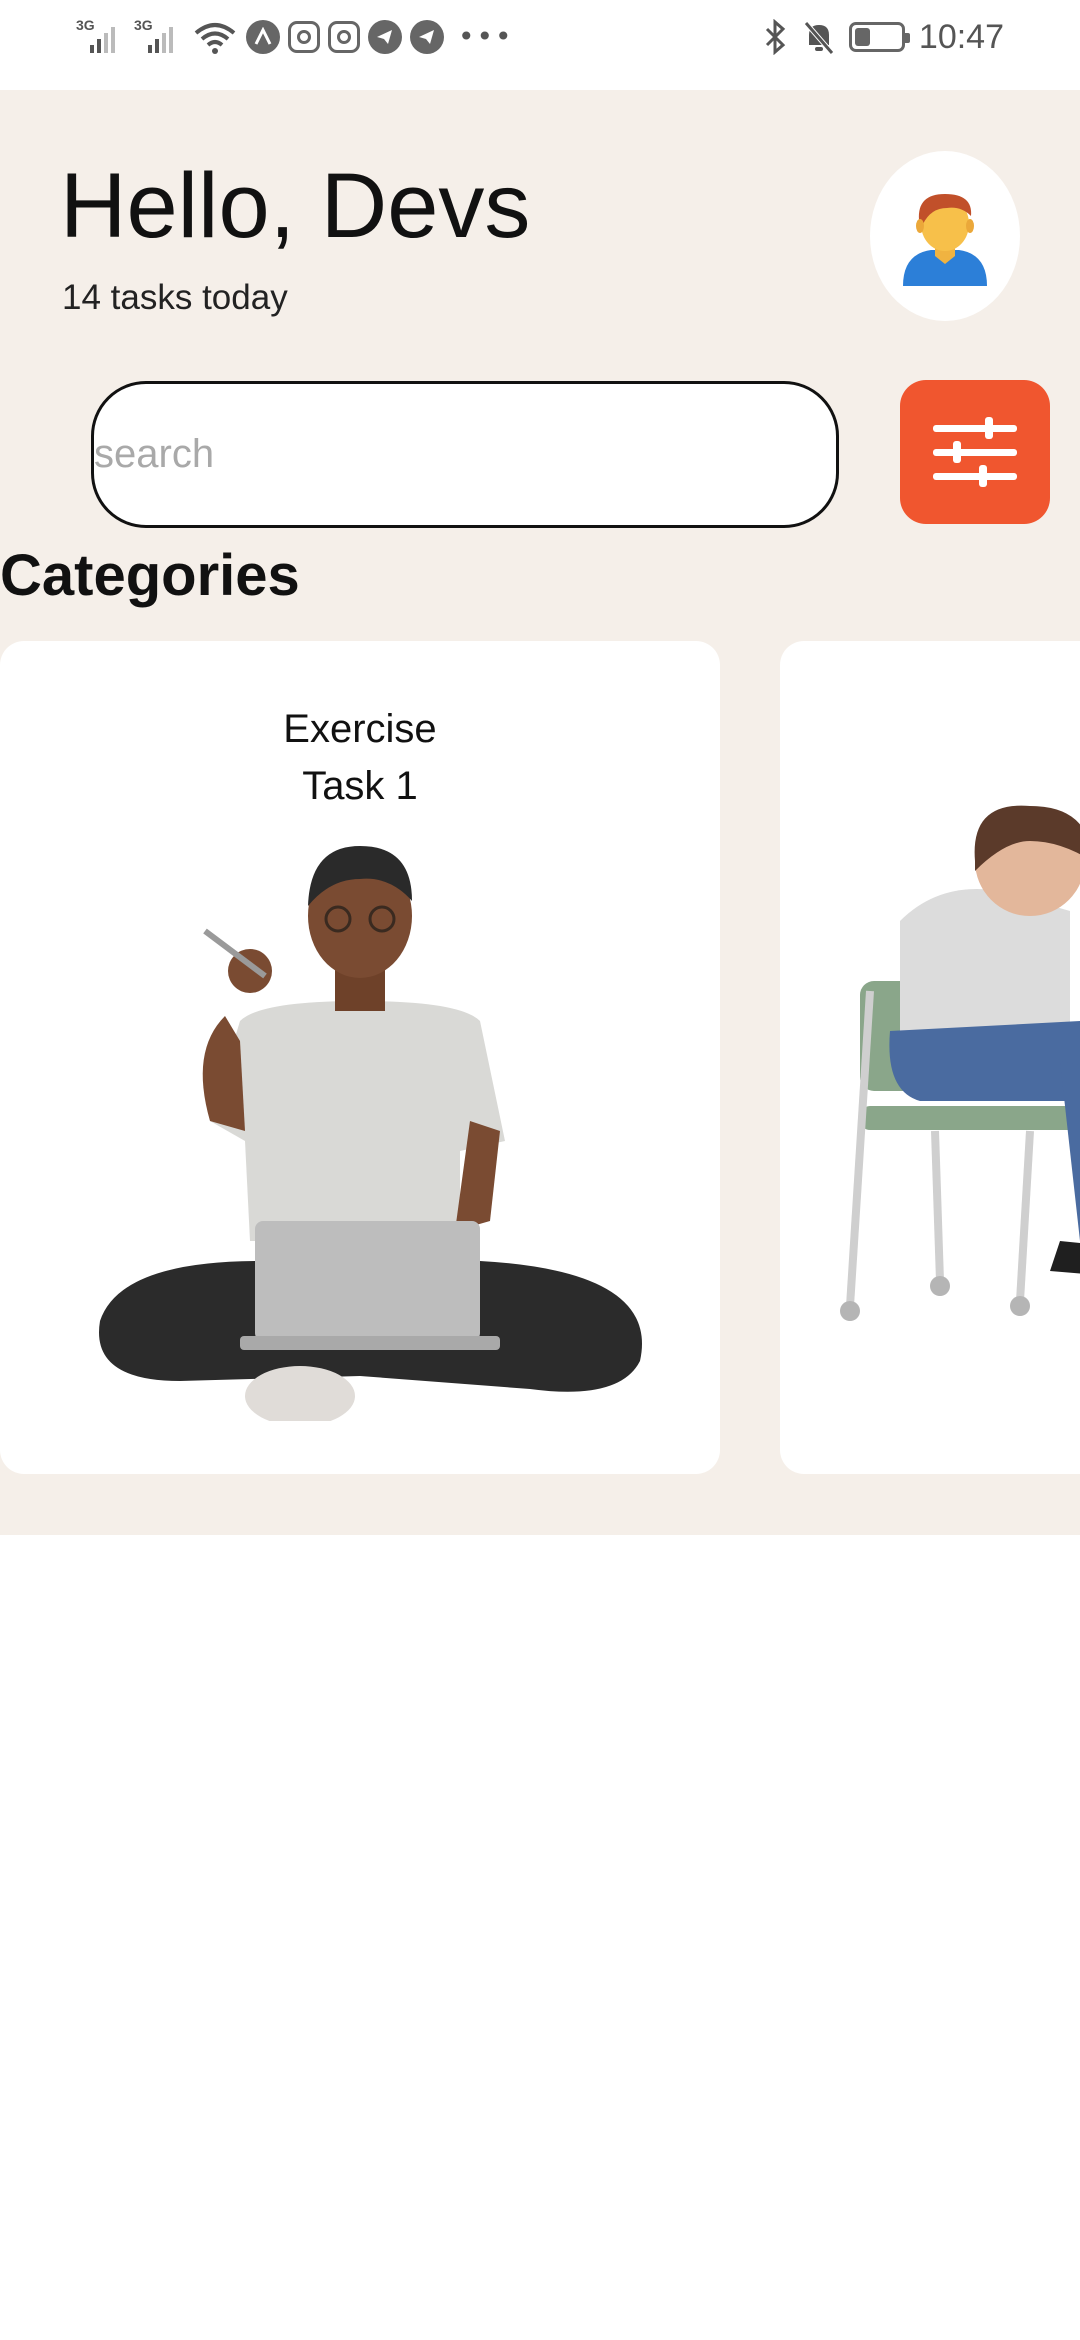  Describe the element at coordinates (775, 37) in the screenshot. I see `bluetooth-icon` at that location.